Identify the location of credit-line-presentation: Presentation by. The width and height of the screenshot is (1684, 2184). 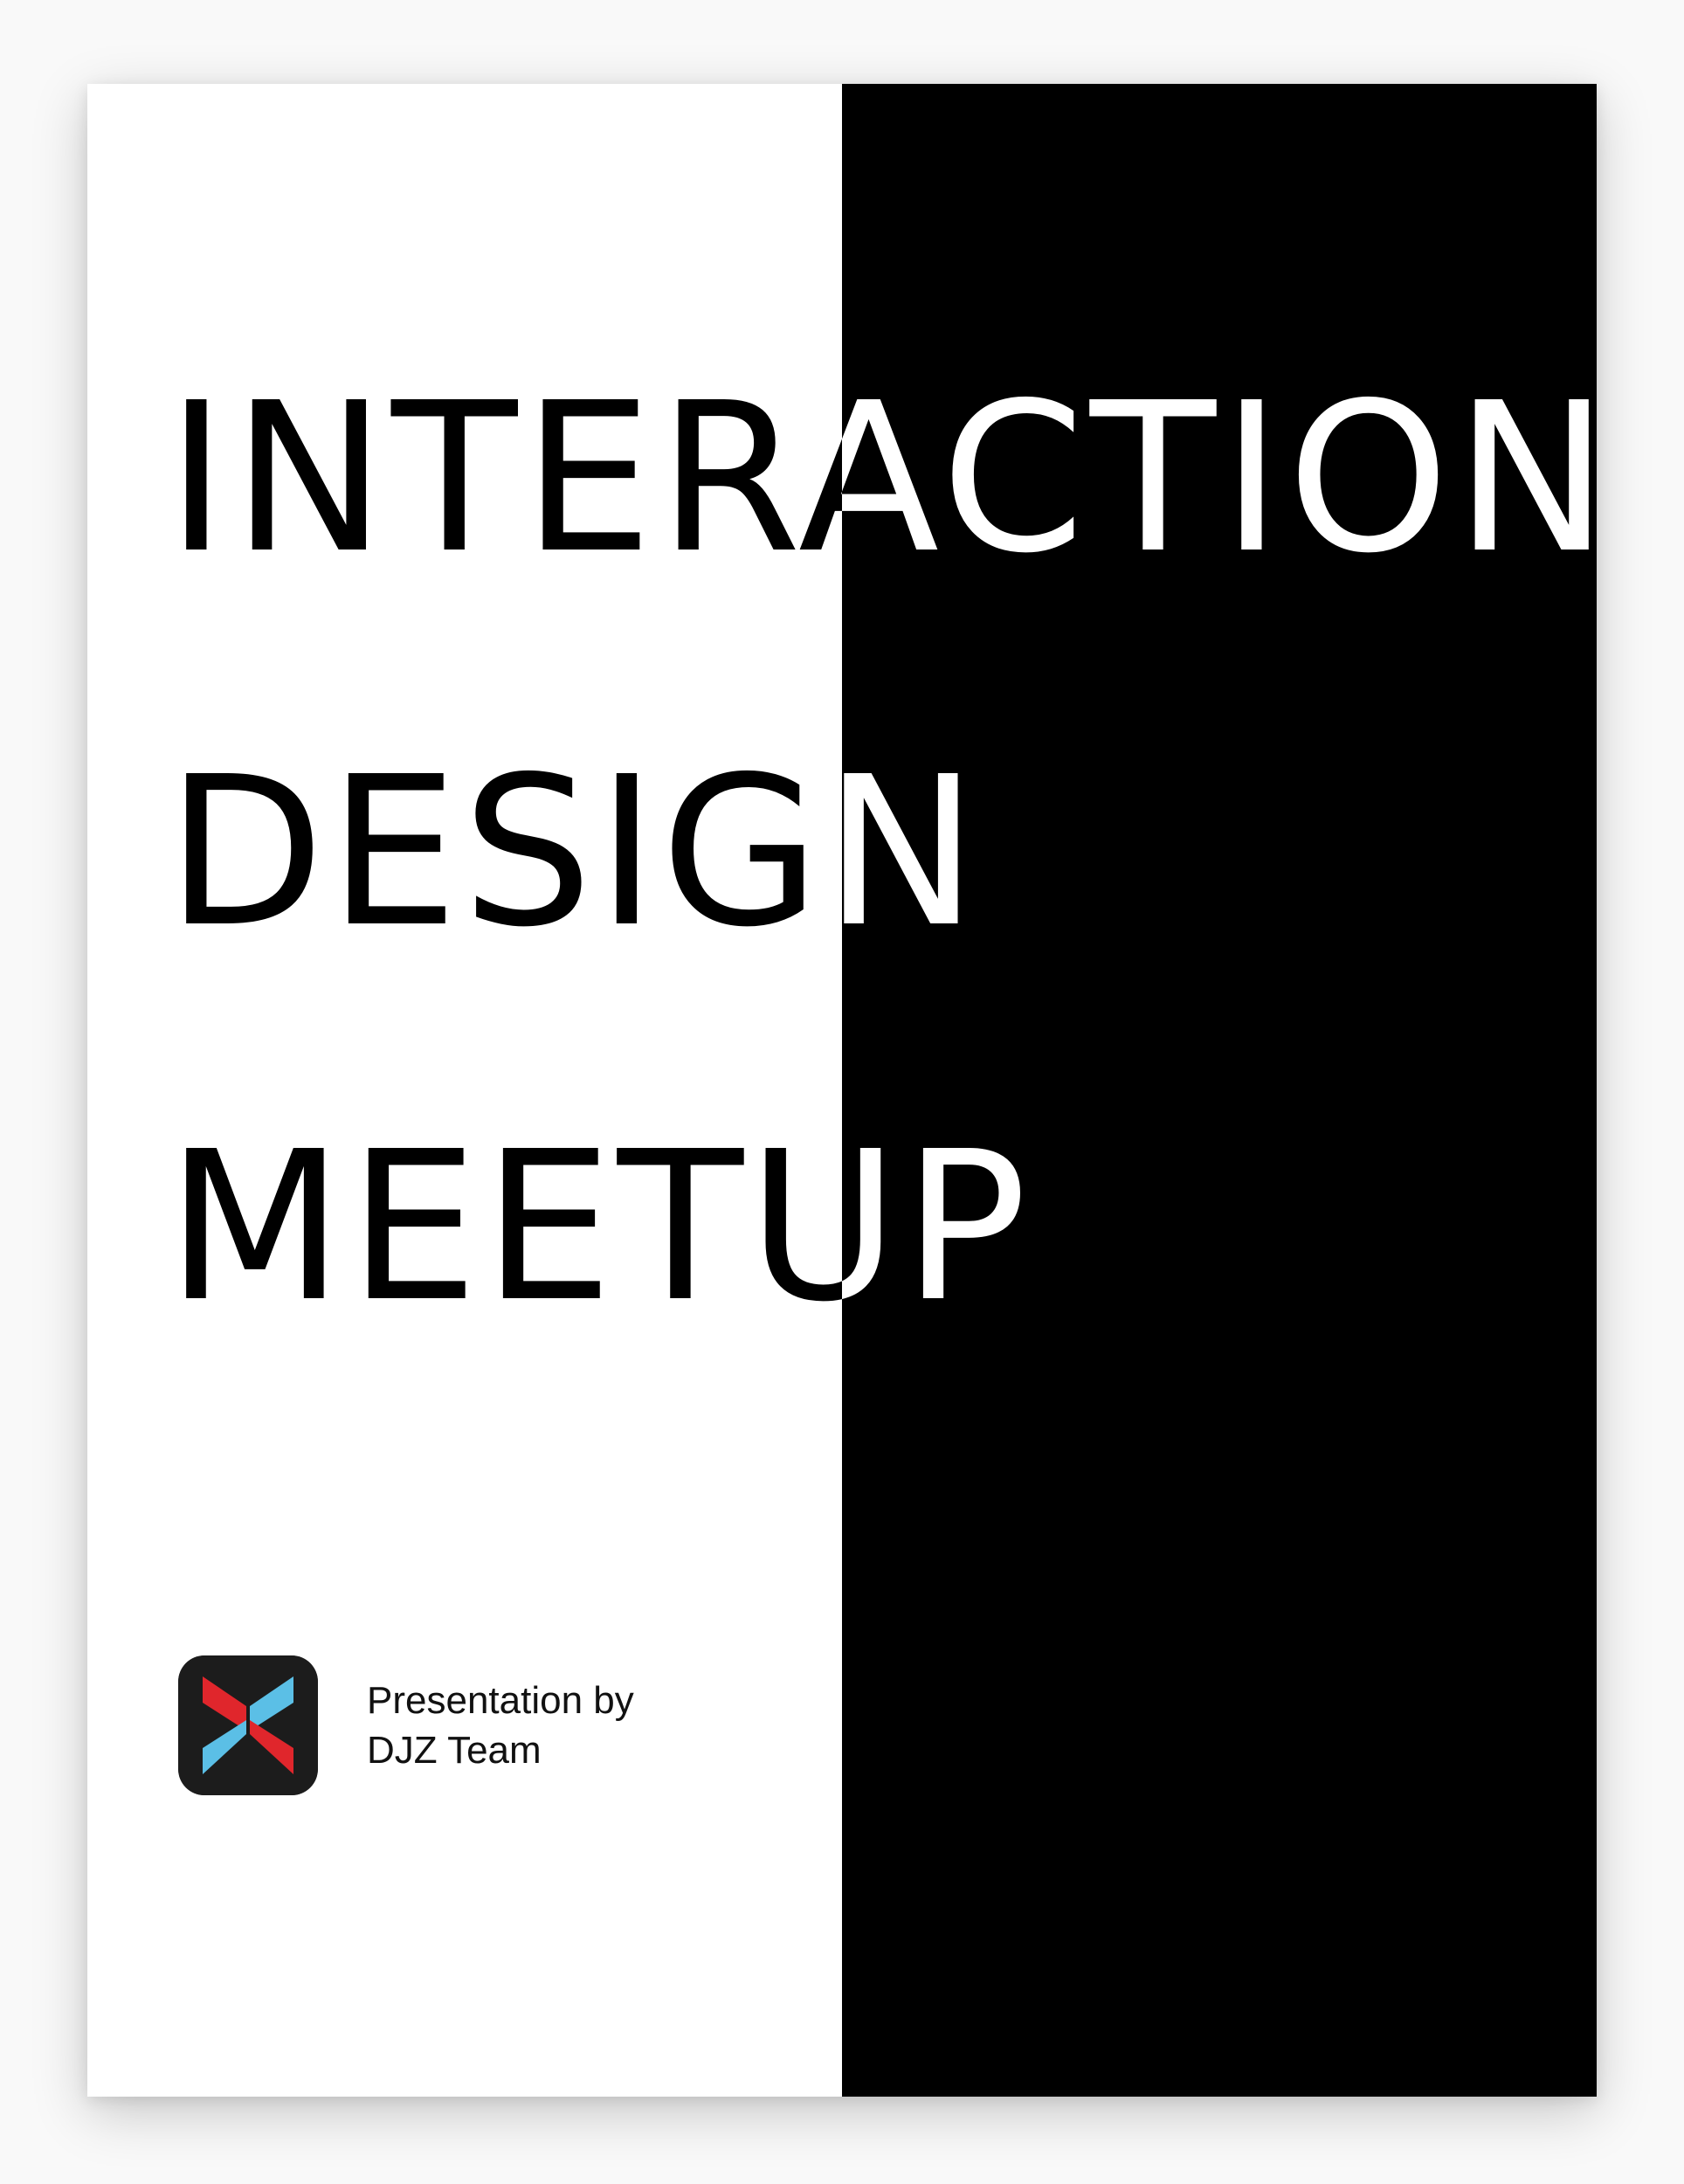
(501, 1700).